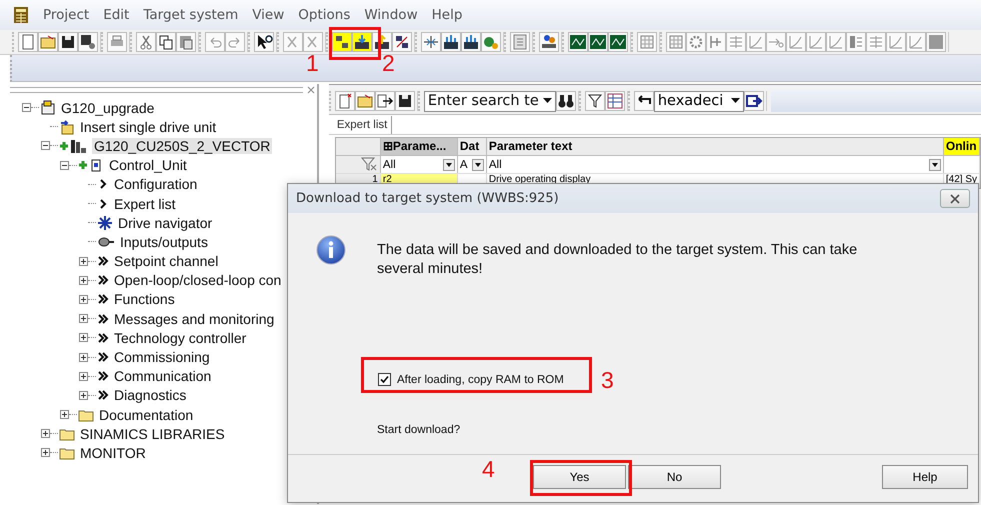  What do you see at coordinates (166, 261) in the screenshot?
I see `tree-item: Setpoint channel` at bounding box center [166, 261].